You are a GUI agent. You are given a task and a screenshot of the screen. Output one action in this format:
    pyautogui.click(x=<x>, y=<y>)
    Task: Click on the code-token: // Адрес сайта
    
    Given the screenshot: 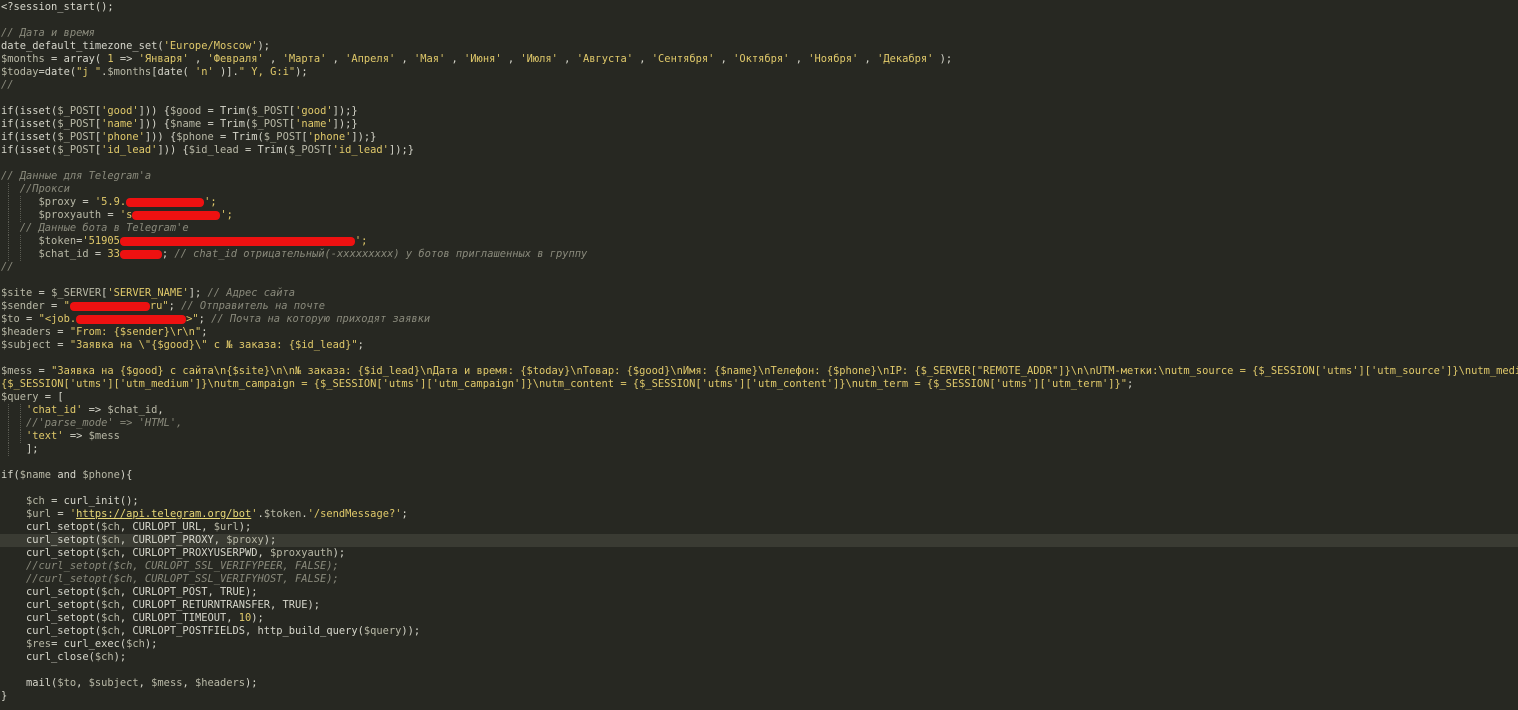 What is the action you would take?
    pyautogui.click(x=251, y=293)
    